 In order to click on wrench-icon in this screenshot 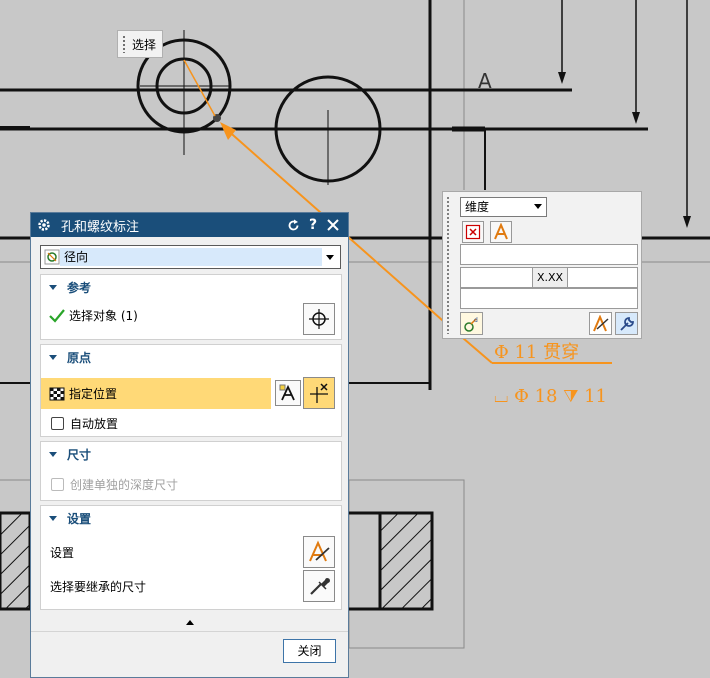, I will do `click(626, 323)`.